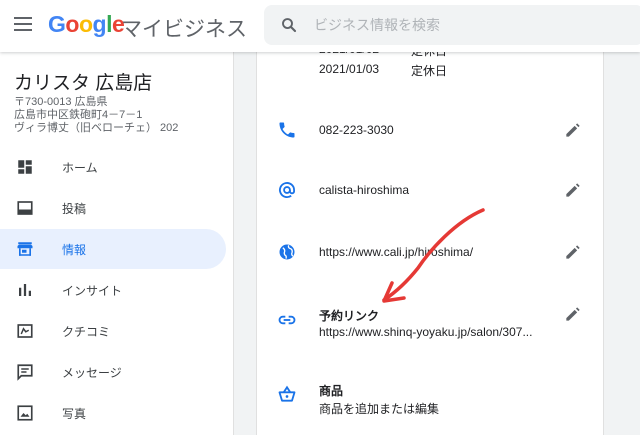 This screenshot has height=435, width=640. I want to click on sidebar-item-home: ホーム, so click(113, 167).